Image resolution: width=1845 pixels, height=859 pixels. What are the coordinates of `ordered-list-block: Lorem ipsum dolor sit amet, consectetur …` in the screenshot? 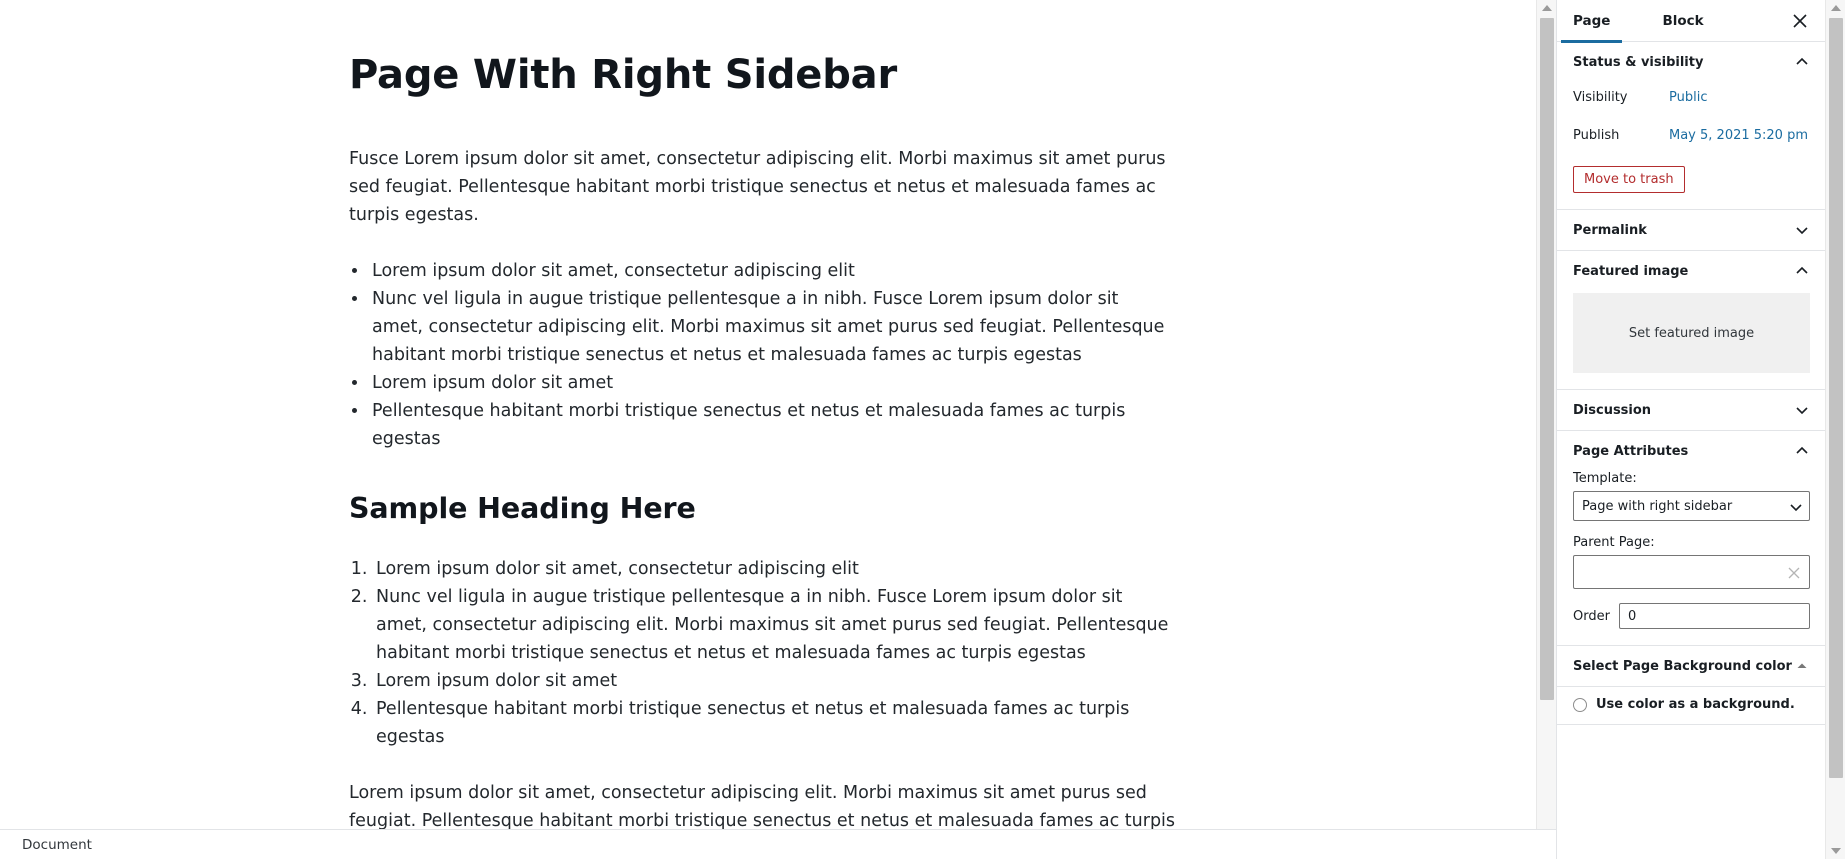 It's located at (759, 653).